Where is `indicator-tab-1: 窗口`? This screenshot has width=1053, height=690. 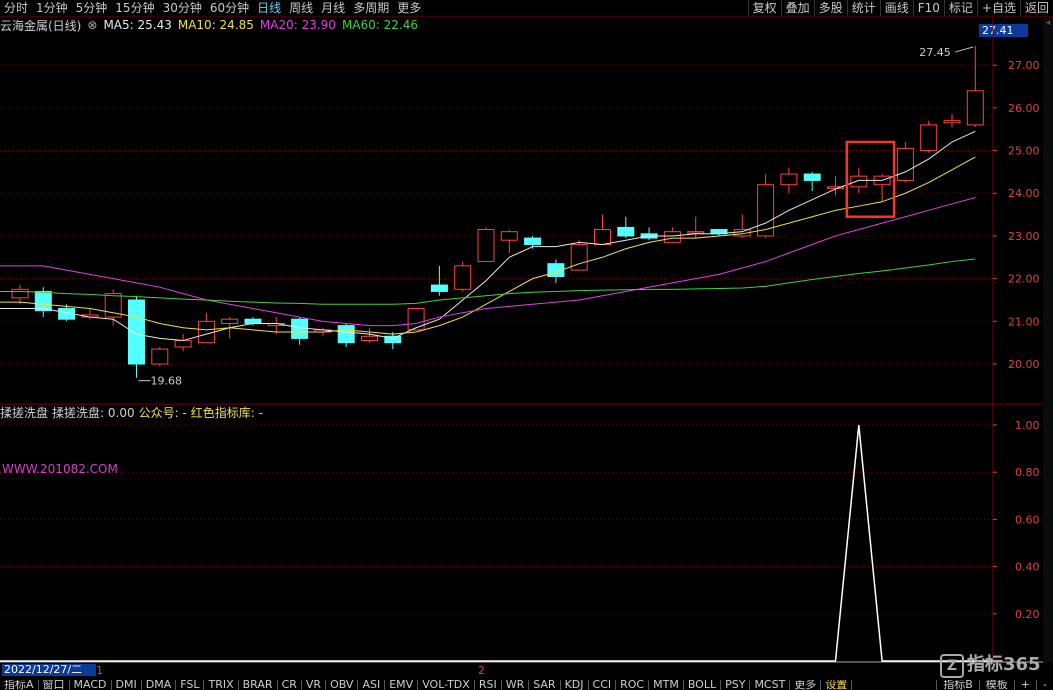
indicator-tab-1: 窗口 is located at coordinates (54, 685).